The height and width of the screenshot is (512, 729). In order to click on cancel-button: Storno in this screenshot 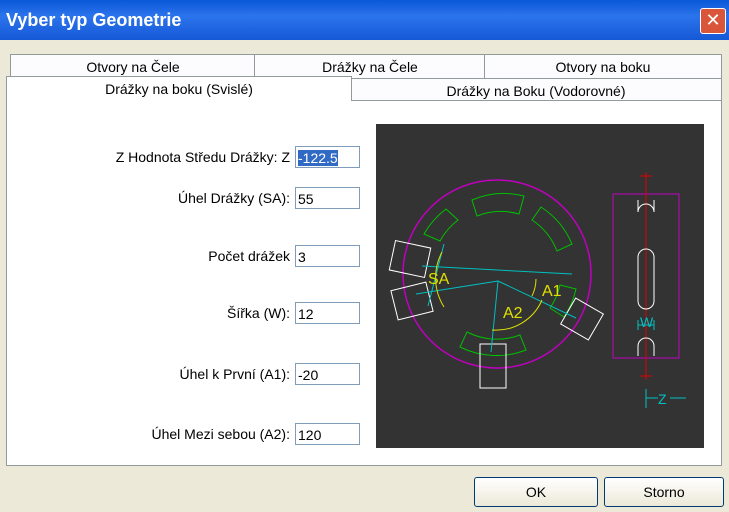, I will do `click(664, 492)`.